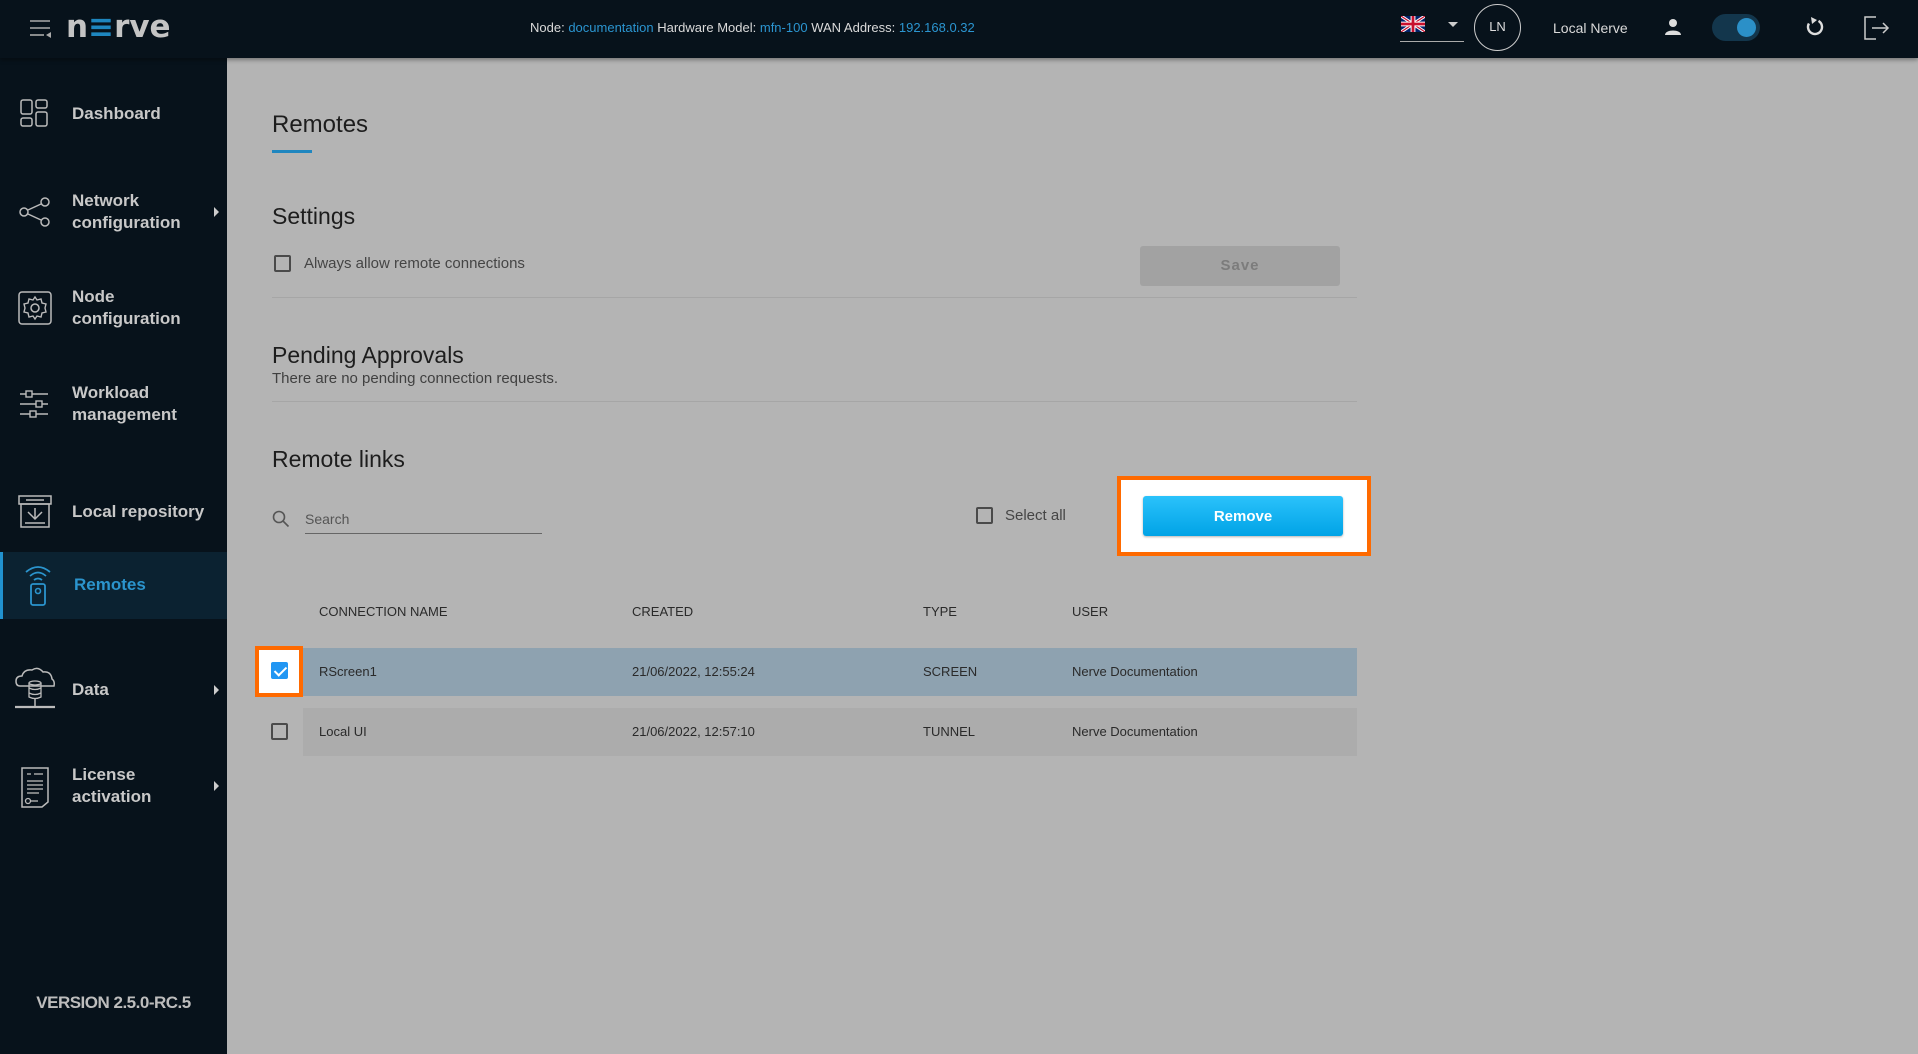 This screenshot has height=1054, width=1918. What do you see at coordinates (1240, 266) in the screenshot?
I see `save-button: Save` at bounding box center [1240, 266].